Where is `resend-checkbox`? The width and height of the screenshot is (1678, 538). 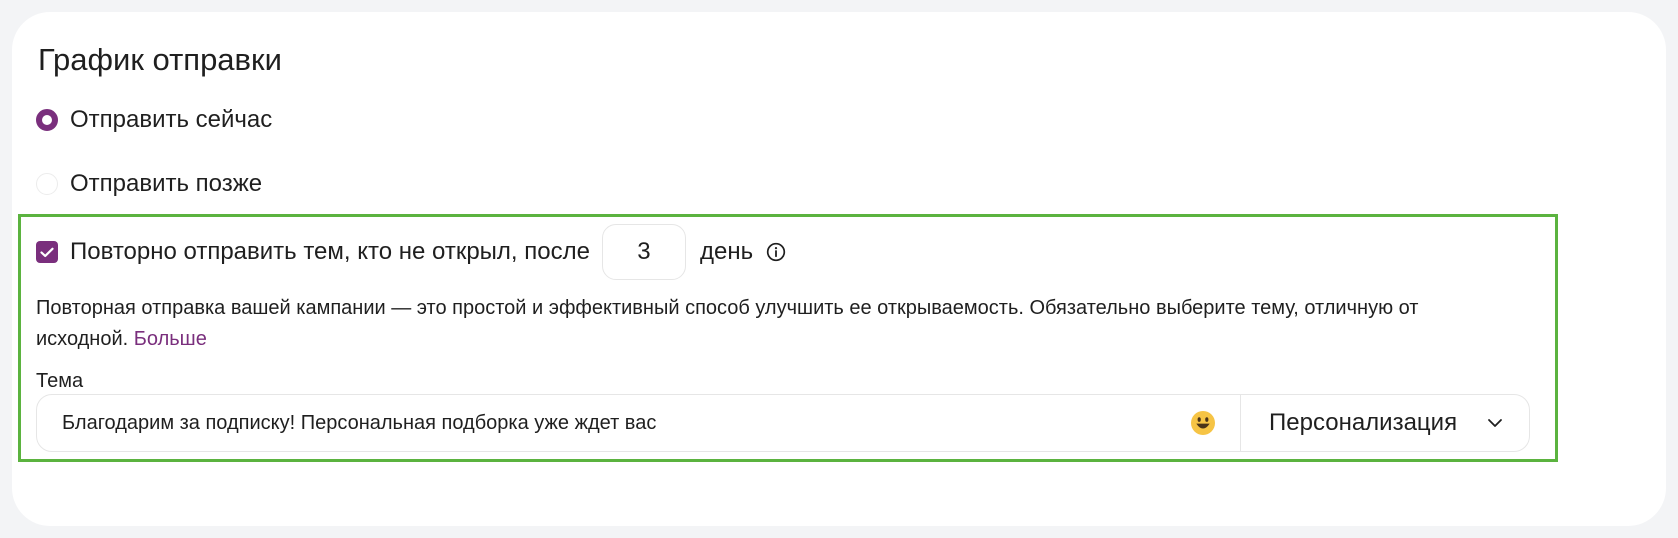 resend-checkbox is located at coordinates (47, 252).